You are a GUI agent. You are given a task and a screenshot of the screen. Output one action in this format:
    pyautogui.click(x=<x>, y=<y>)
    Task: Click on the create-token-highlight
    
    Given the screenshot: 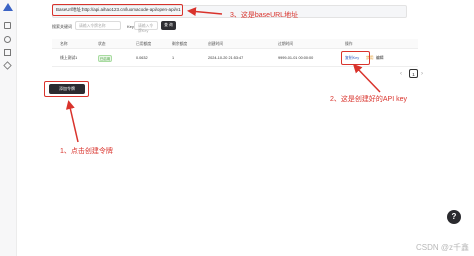 What is the action you would take?
    pyautogui.click(x=66, y=89)
    